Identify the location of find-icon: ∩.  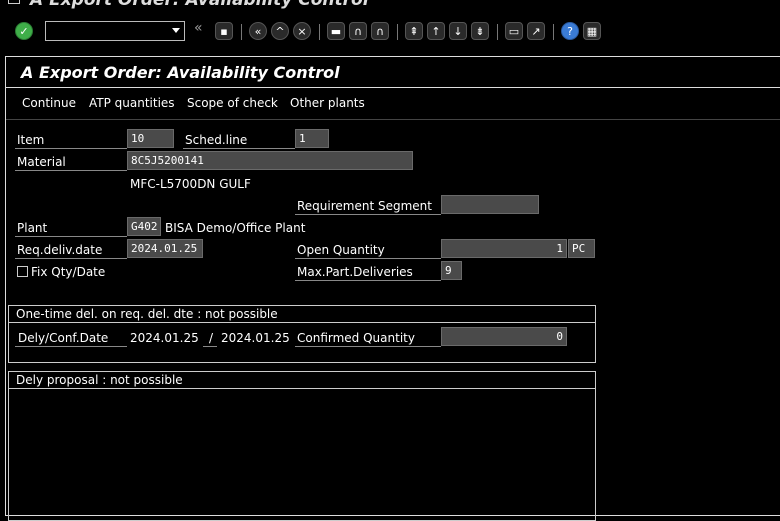
(358, 31).